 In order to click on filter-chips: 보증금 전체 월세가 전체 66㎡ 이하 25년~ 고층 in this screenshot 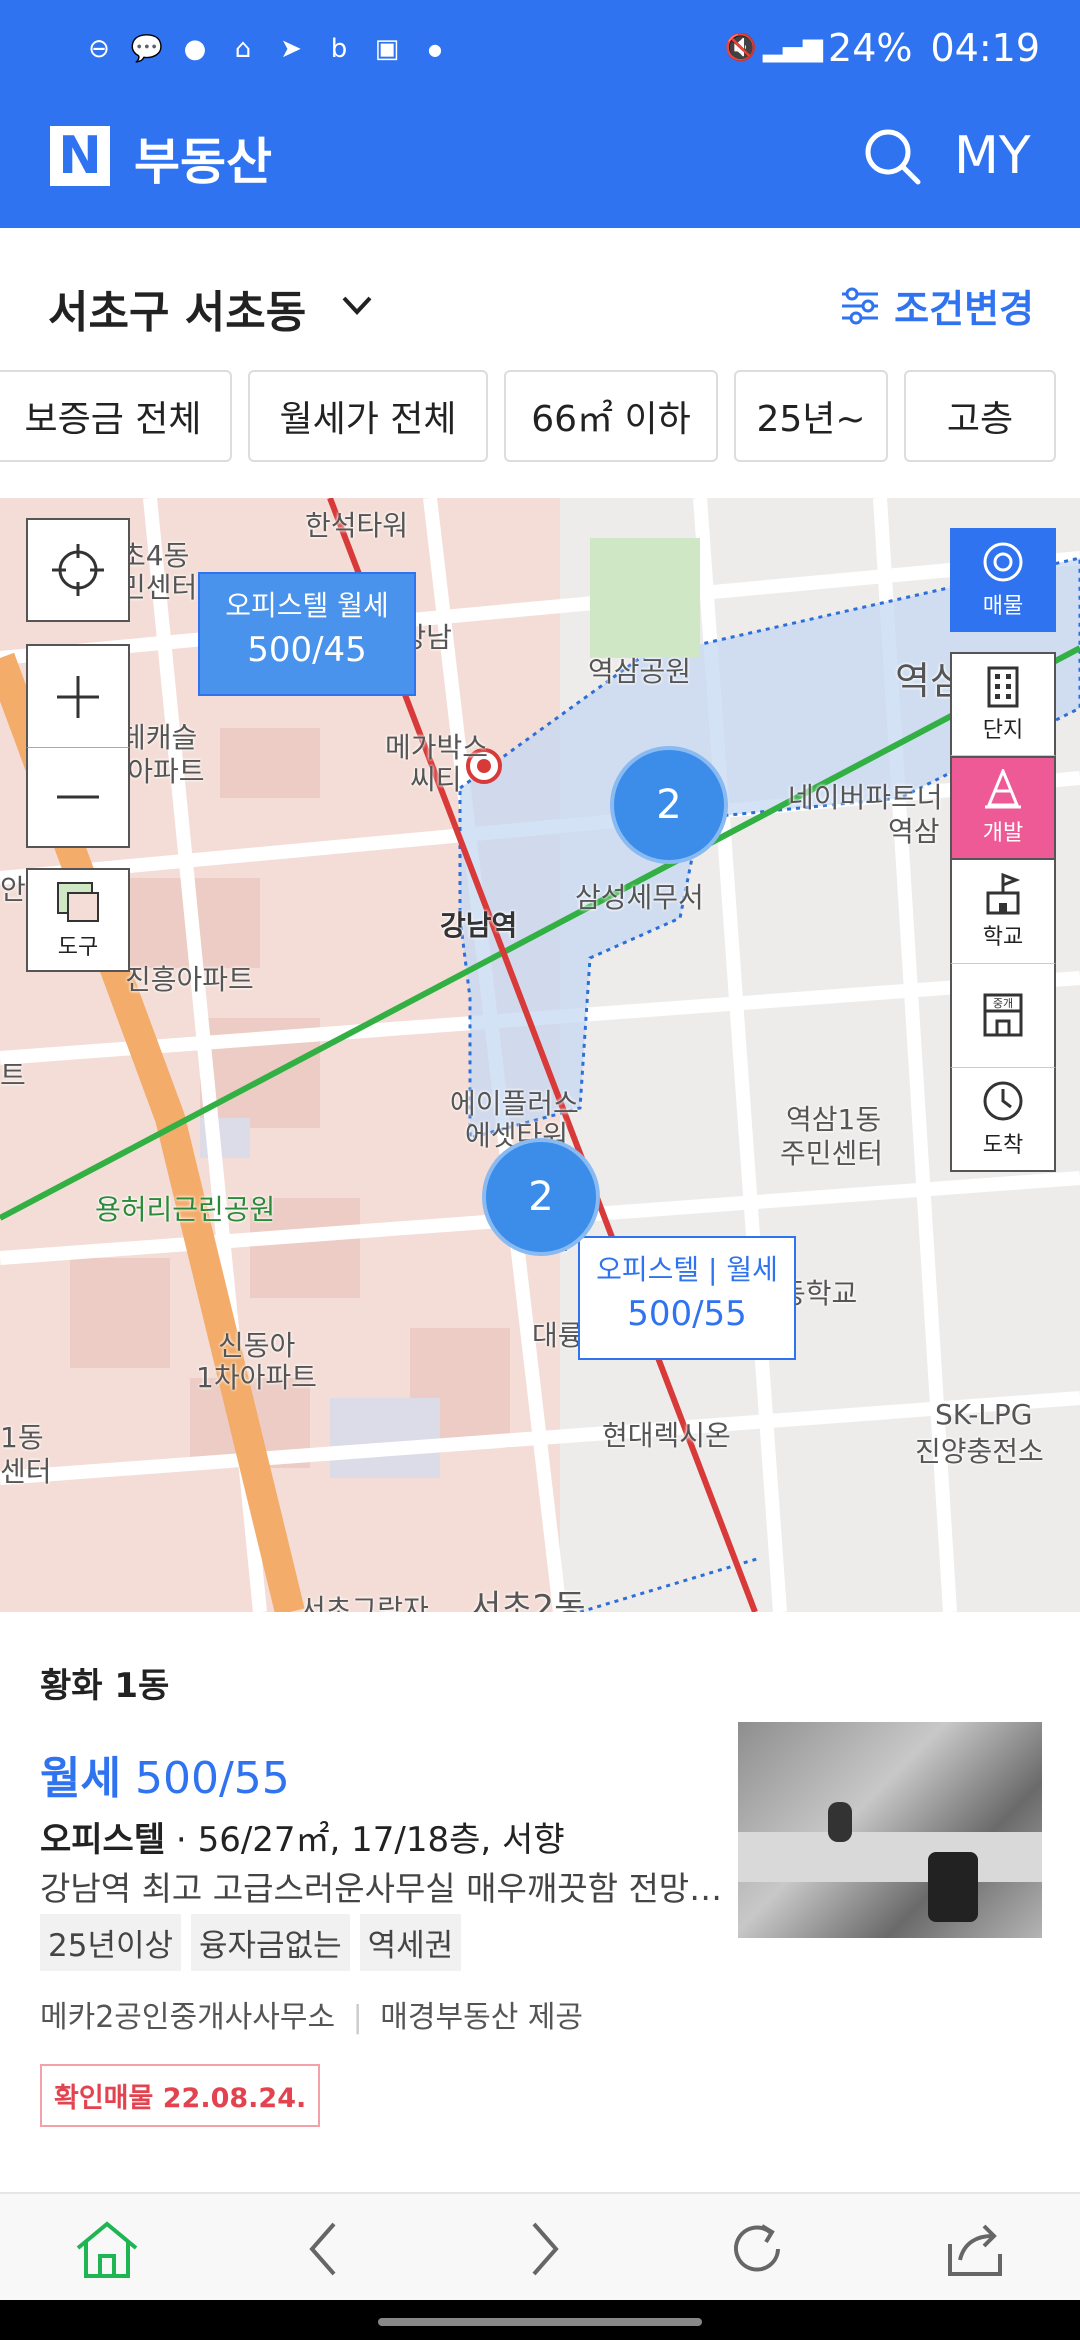, I will do `click(537, 417)`.